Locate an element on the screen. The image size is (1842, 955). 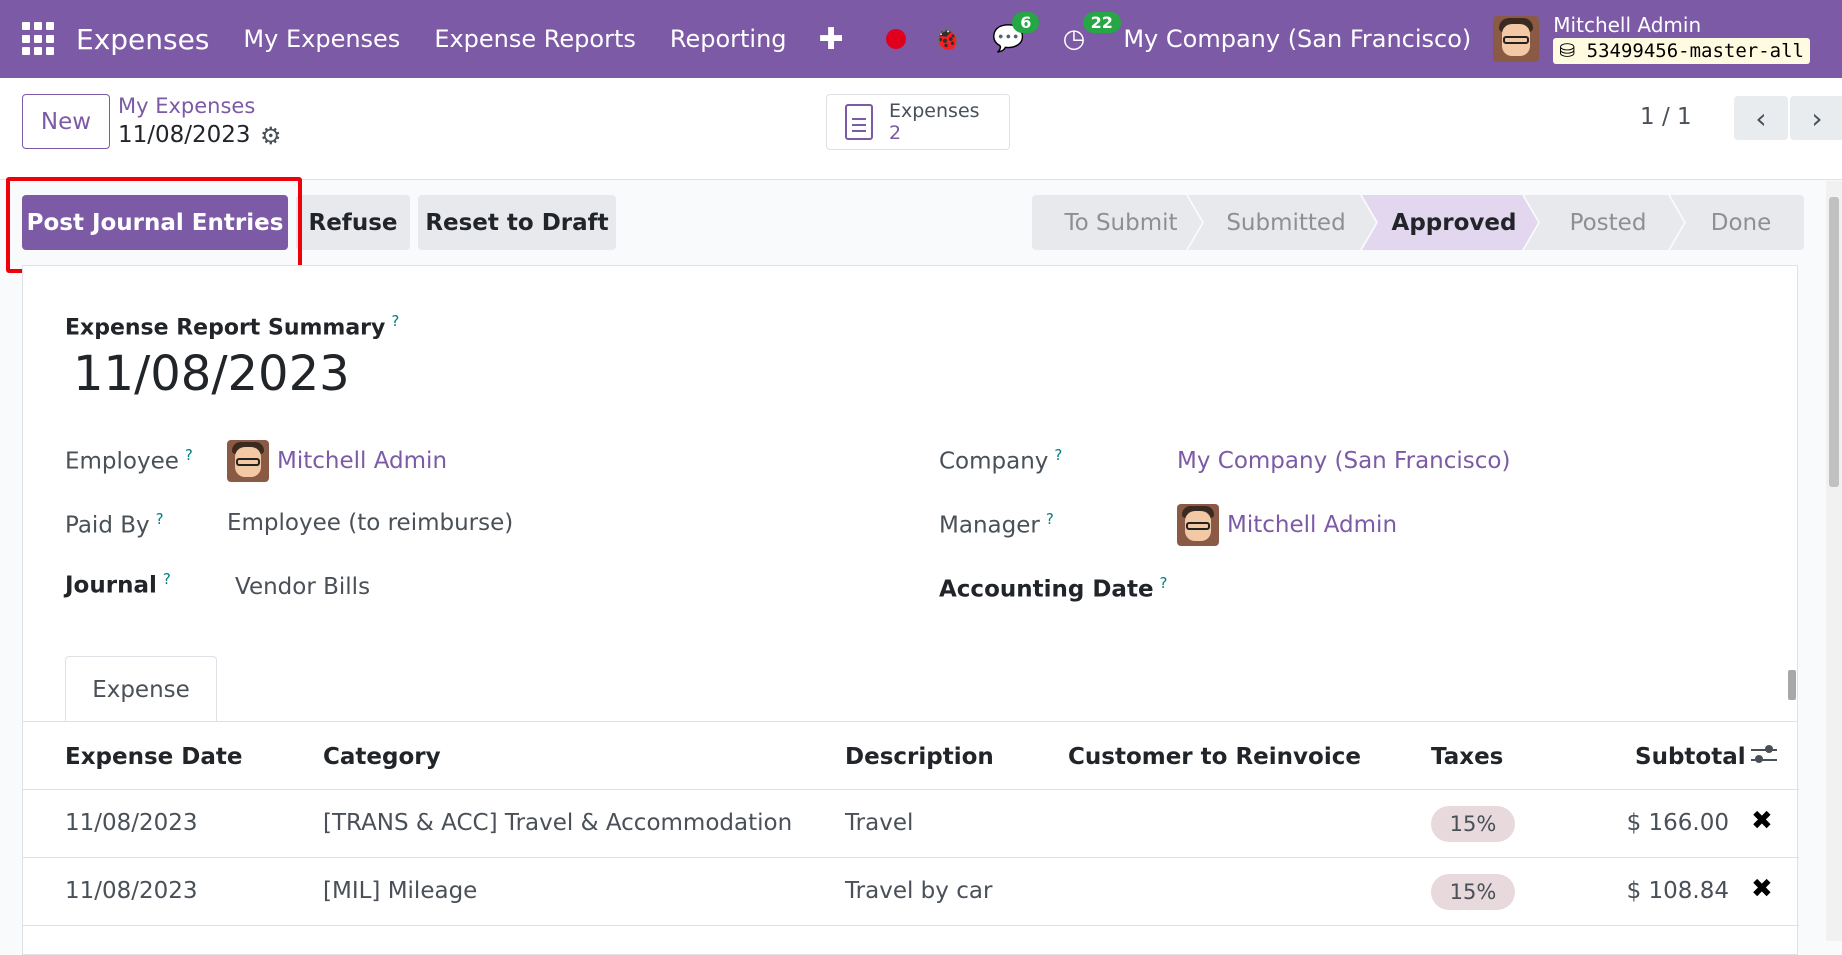
expenses-smart-button: Expenses 2 is located at coordinates (918, 122).